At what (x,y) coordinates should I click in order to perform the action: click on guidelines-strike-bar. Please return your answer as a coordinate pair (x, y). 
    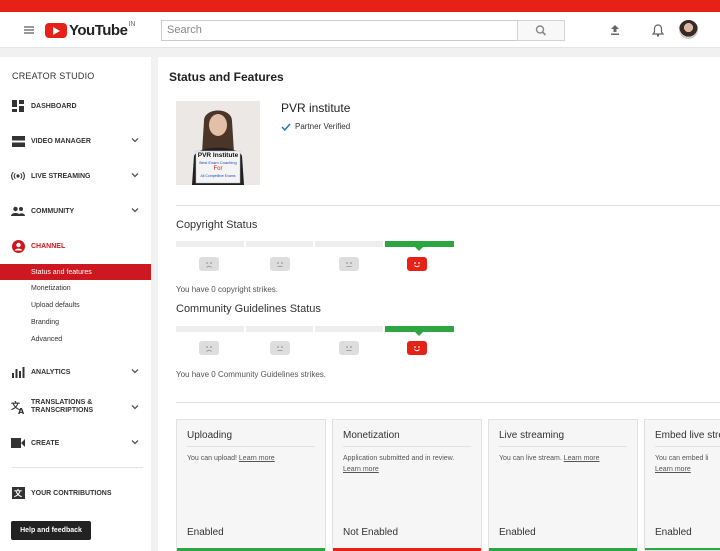
    Looking at the image, I should click on (315, 331).